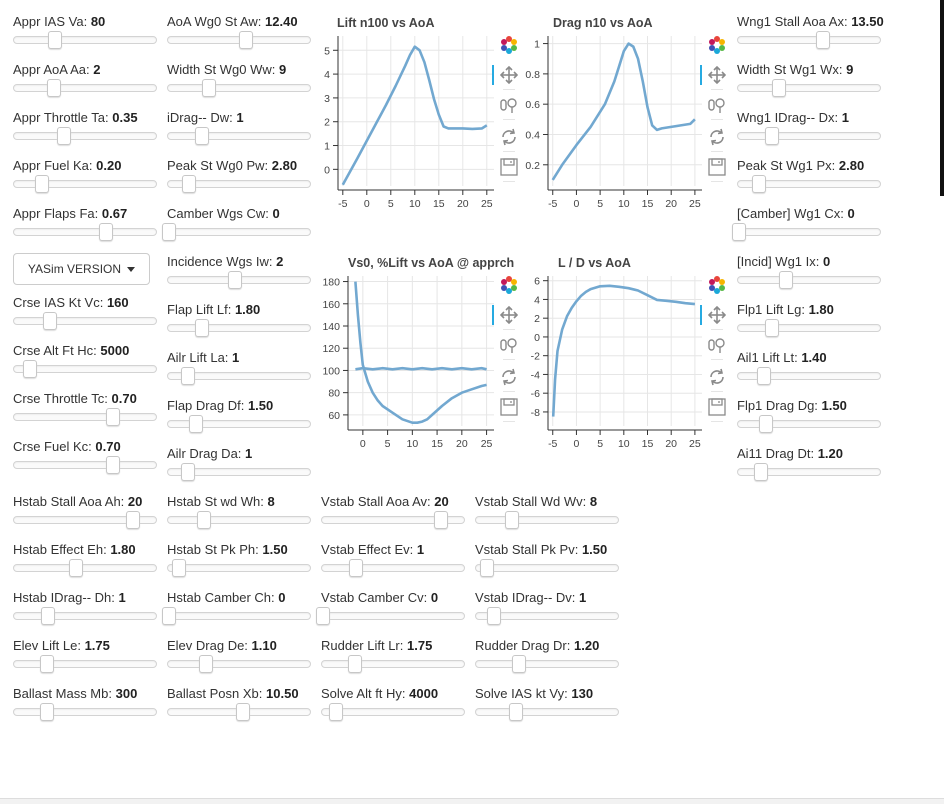 The height and width of the screenshot is (804, 944). I want to click on bottom-scrollbar, so click(472, 801).